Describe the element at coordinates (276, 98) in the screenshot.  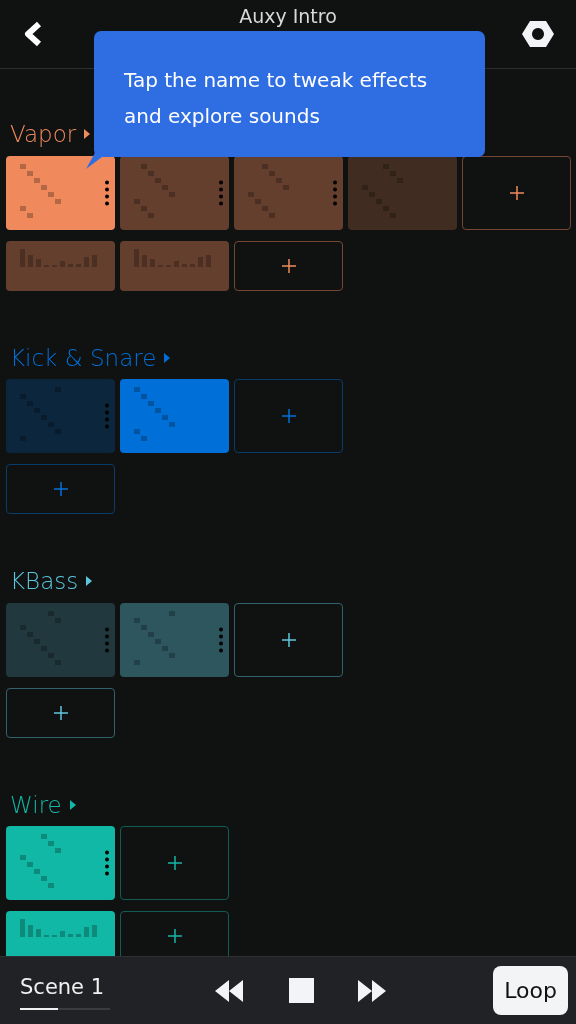
I see `tooltip-text: Tap the name to tweak effects and explore sounds` at that location.